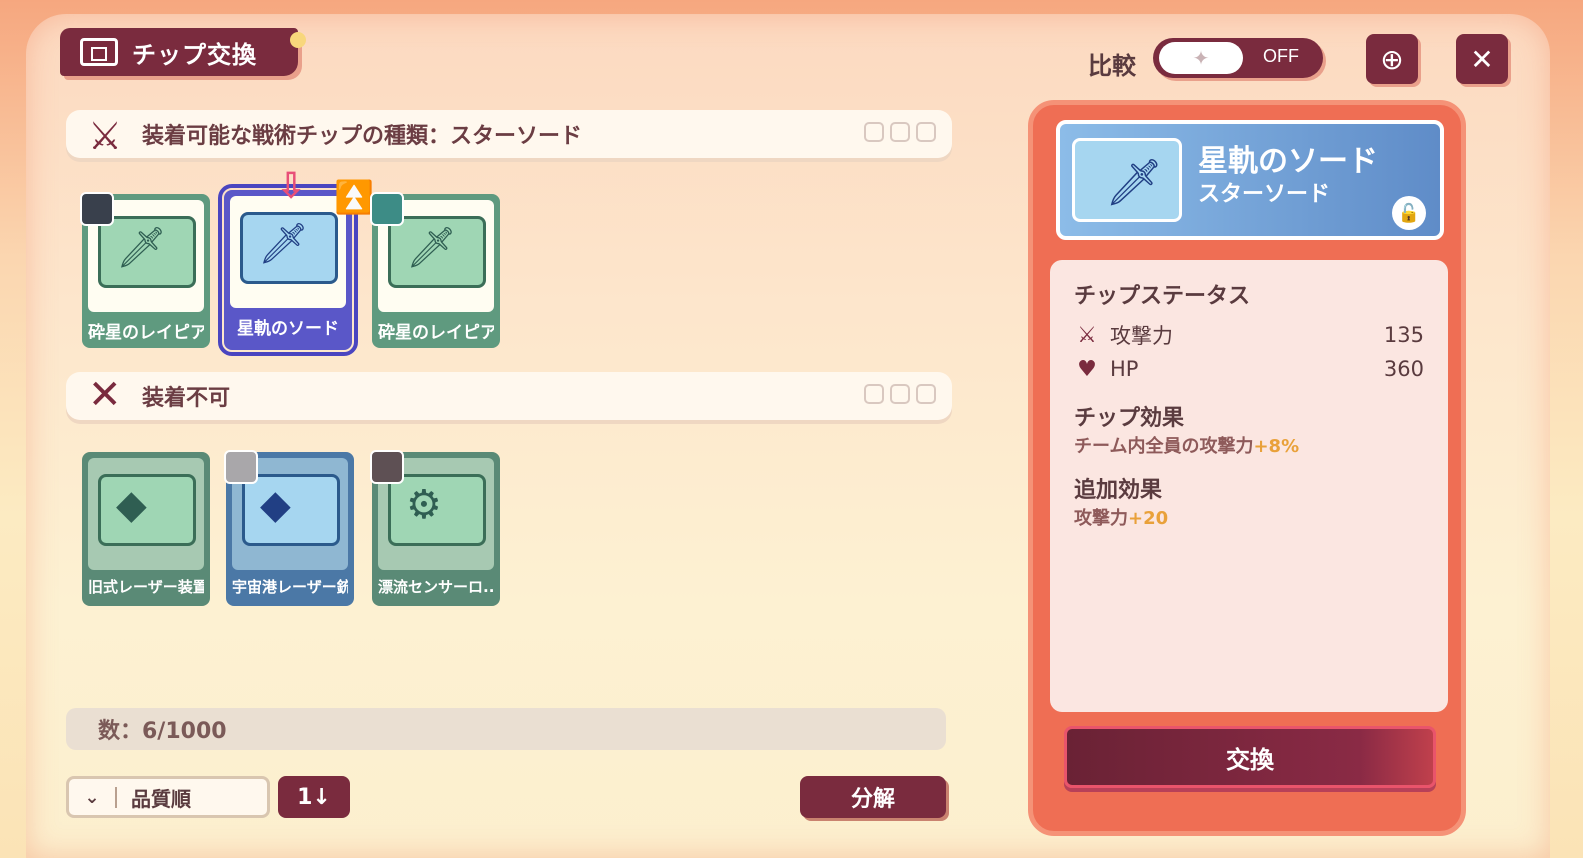  I want to click on compare-label: 比較, so click(1112, 66).